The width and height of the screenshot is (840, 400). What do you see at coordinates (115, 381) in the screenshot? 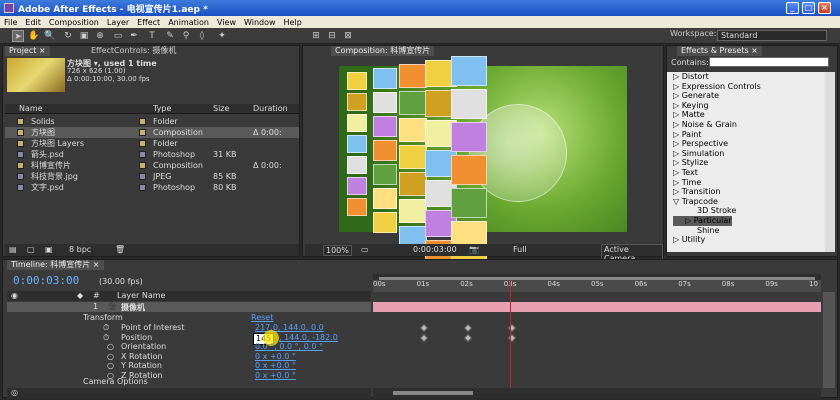
I see `camera-options-group: Camera Options` at bounding box center [115, 381].